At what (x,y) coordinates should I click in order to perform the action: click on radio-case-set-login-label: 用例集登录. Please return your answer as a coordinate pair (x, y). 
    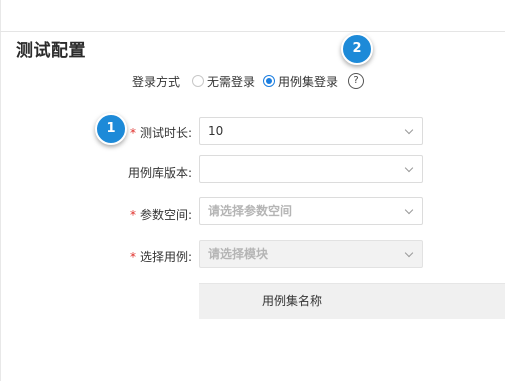
    Looking at the image, I should click on (308, 81).